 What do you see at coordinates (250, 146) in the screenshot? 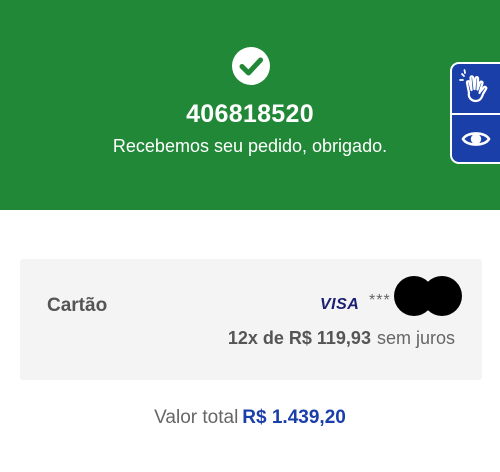
I see `confirmation-message: Recebemos seu pedido, obrigado.` at bounding box center [250, 146].